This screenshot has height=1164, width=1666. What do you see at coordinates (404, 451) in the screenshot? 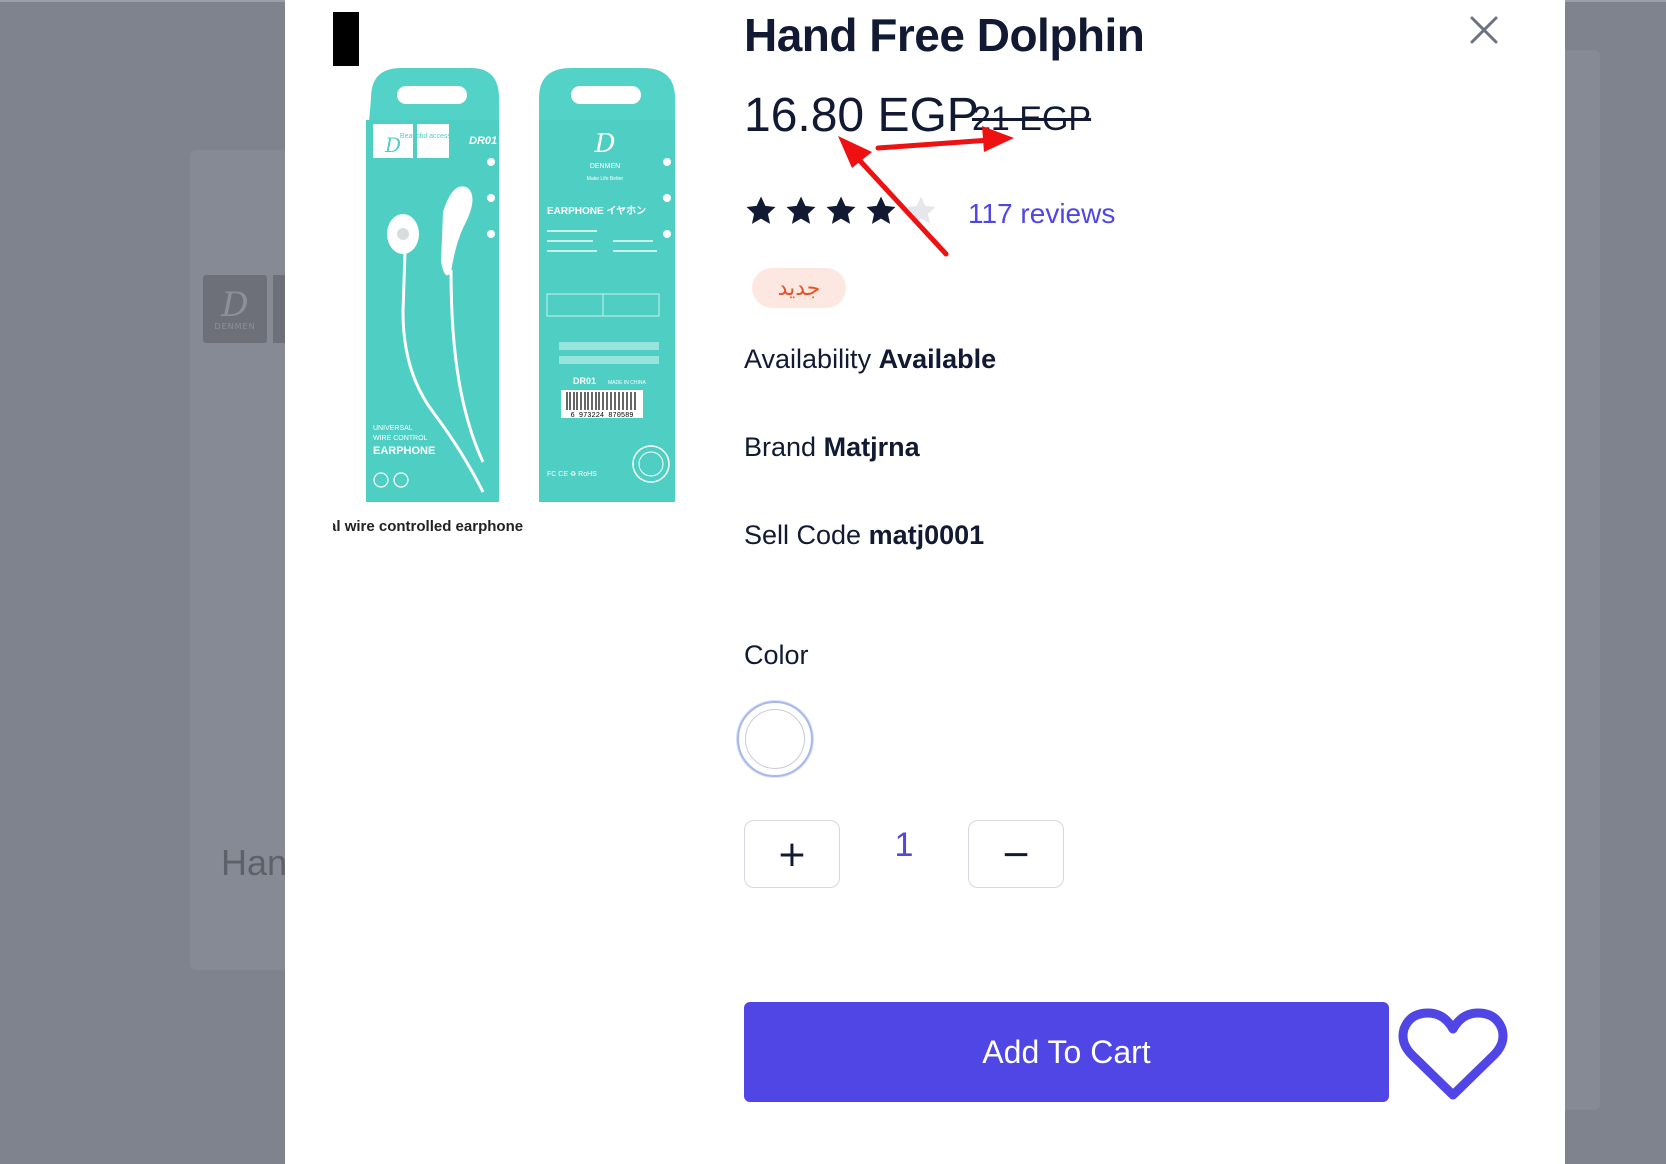
I see `svg-text: EARPHONE` at bounding box center [404, 451].